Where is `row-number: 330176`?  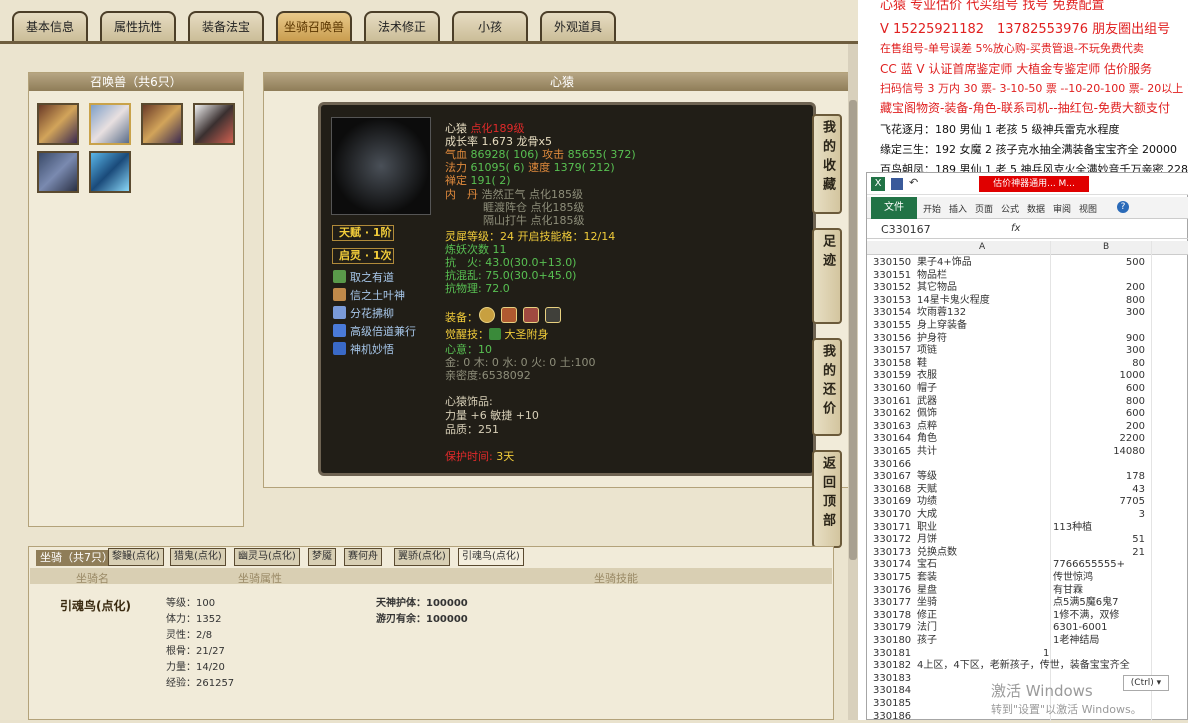 row-number: 330176 is located at coordinates (892, 591).